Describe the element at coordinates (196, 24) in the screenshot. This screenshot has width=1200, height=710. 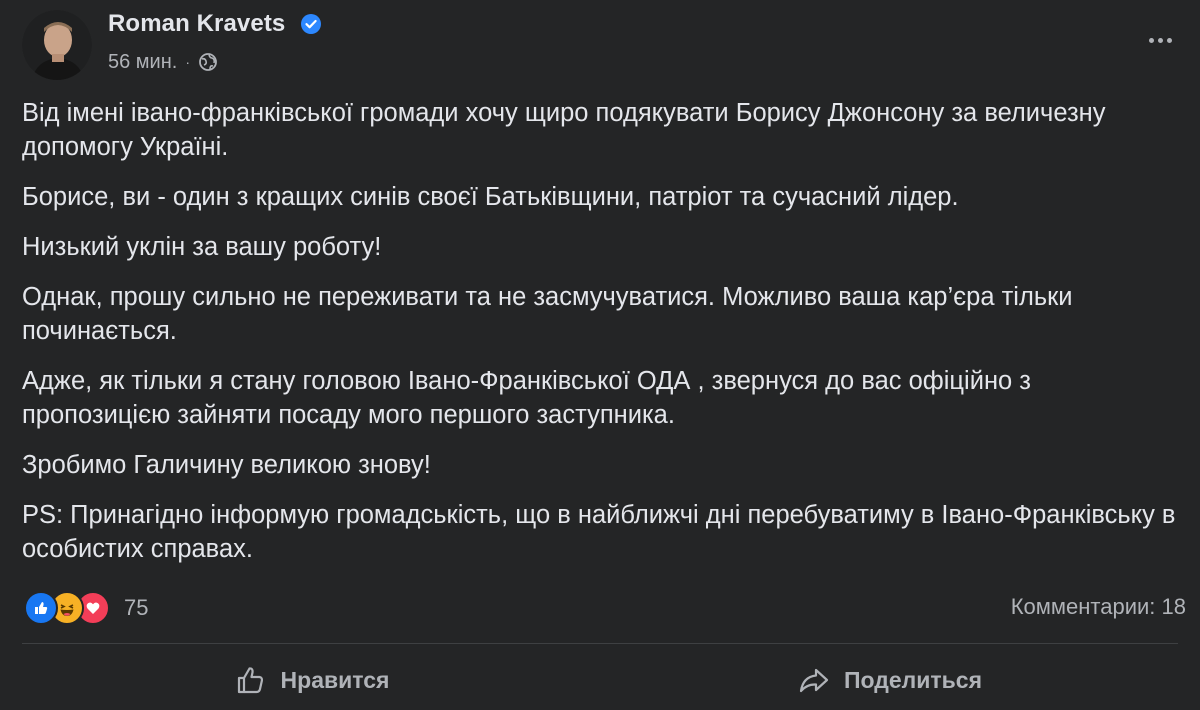
I see `author-name: Roman Kravets` at that location.